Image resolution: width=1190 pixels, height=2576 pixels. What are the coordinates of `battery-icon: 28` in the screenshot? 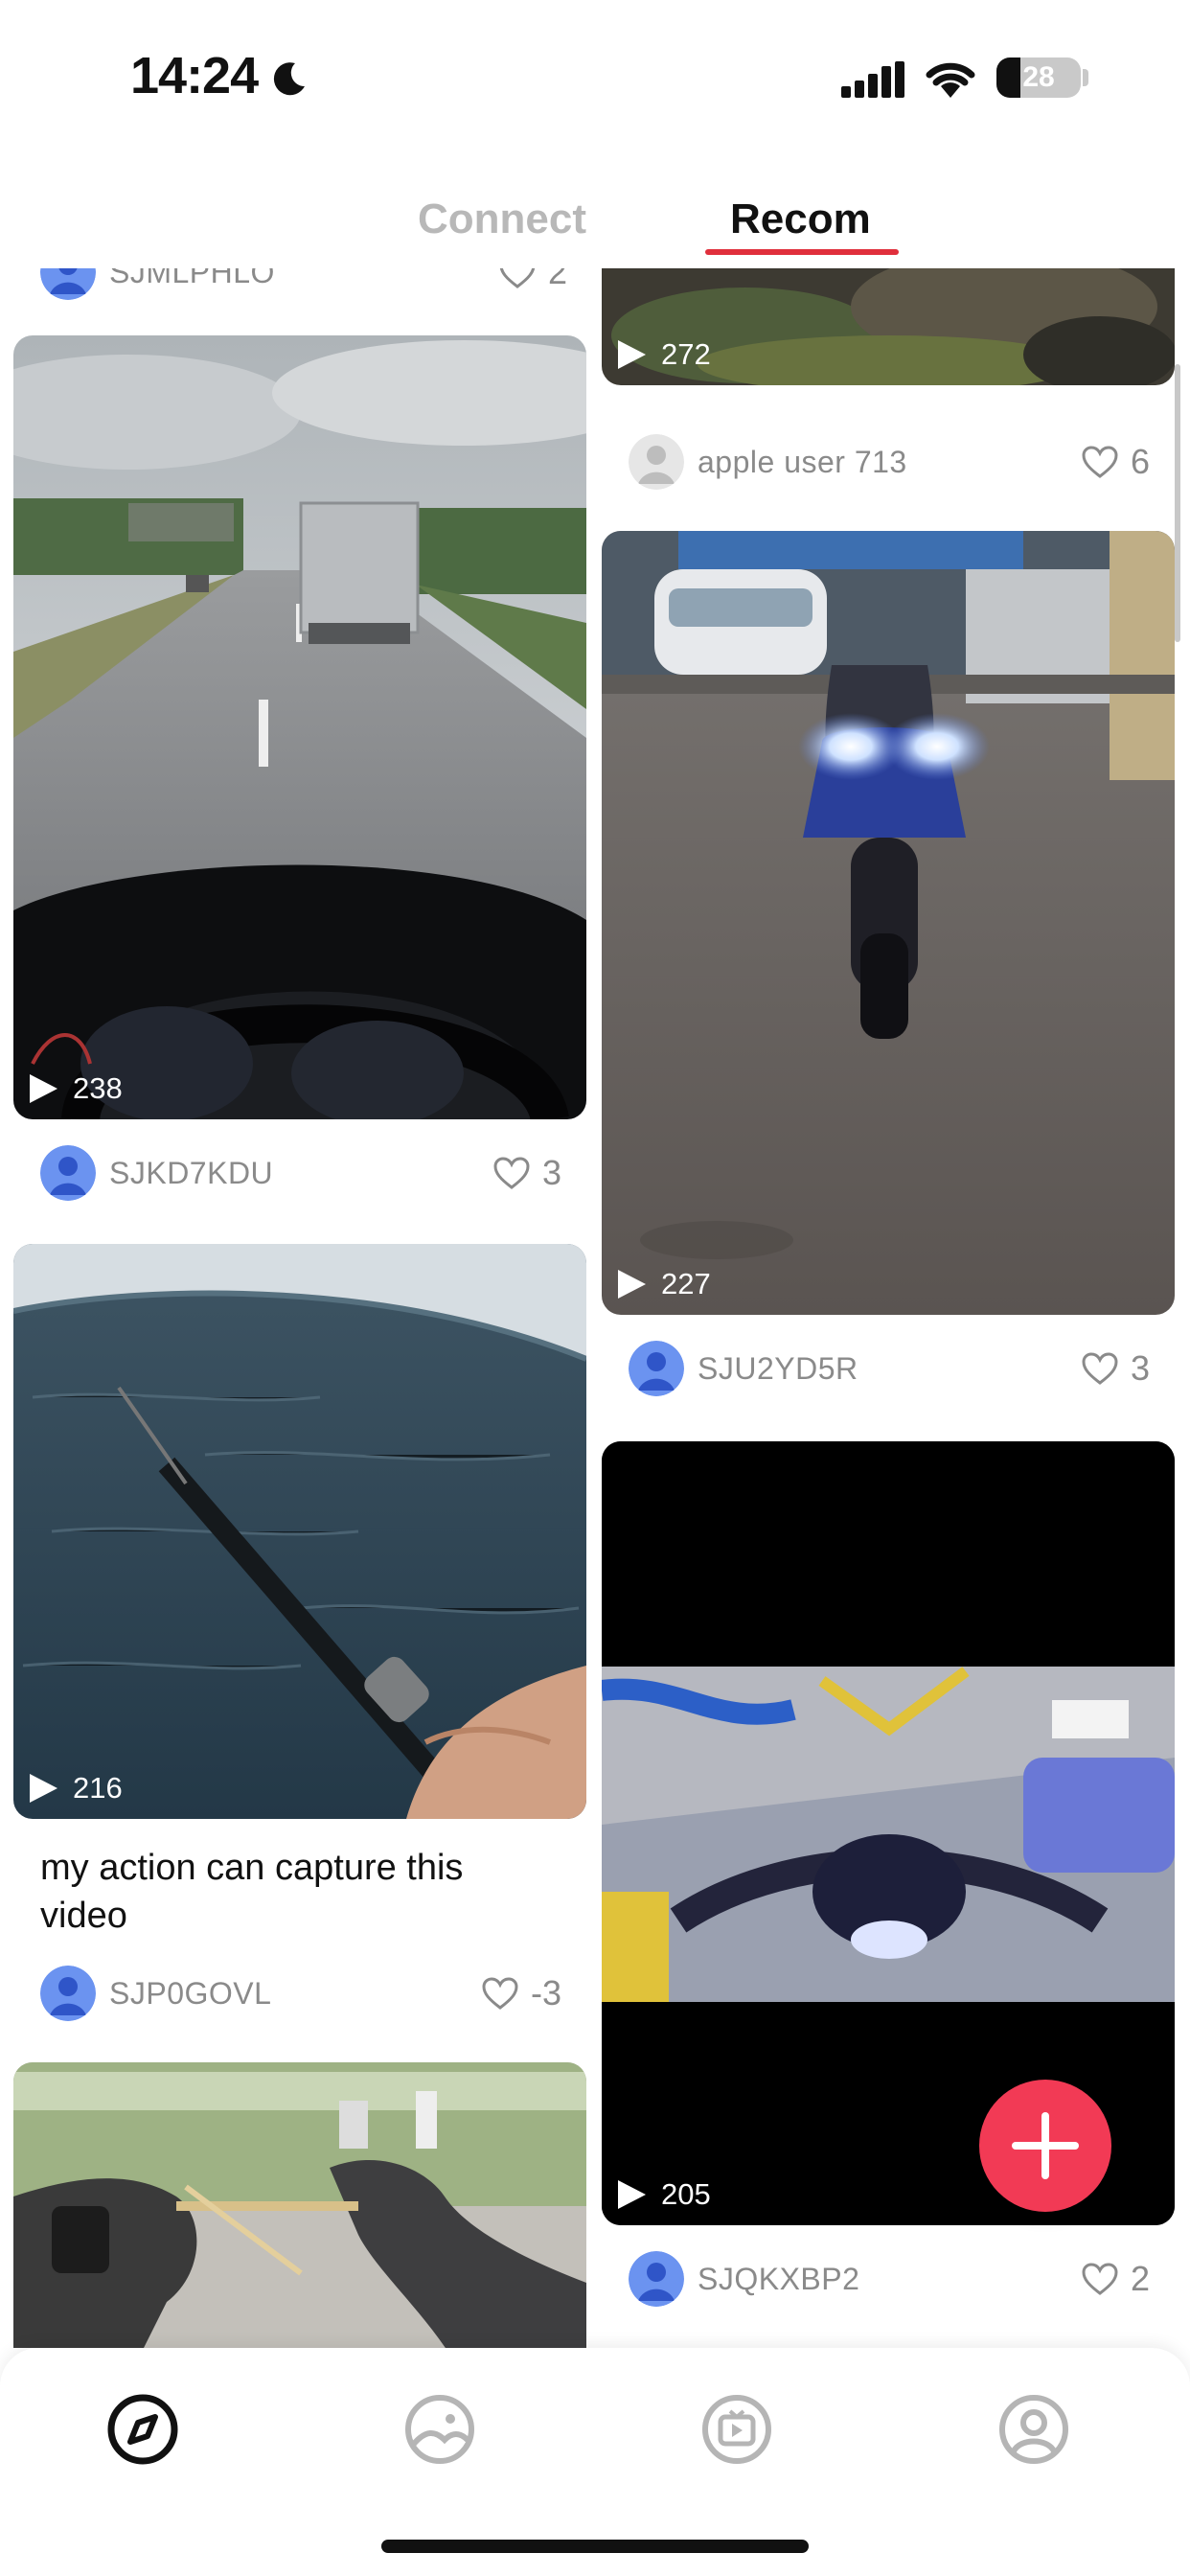 It's located at (1038, 78).